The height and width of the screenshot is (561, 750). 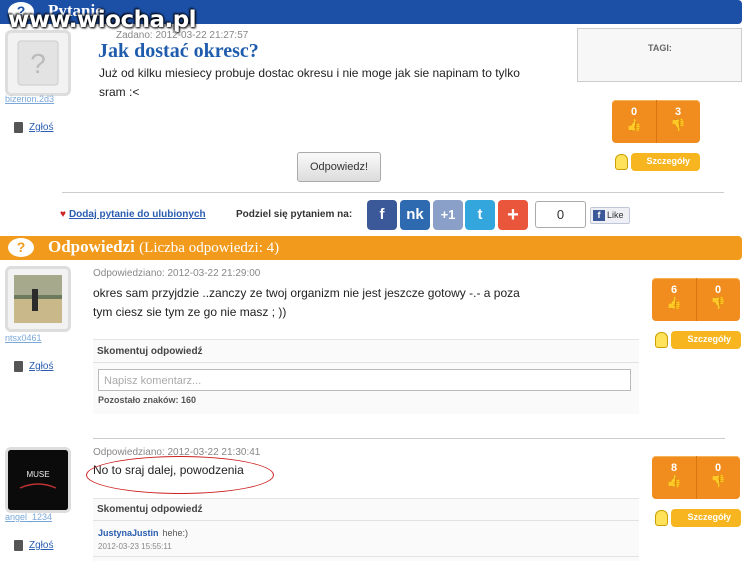 I want to click on answer-vote-widget: 8 👍 0 👎, so click(x=696, y=477).